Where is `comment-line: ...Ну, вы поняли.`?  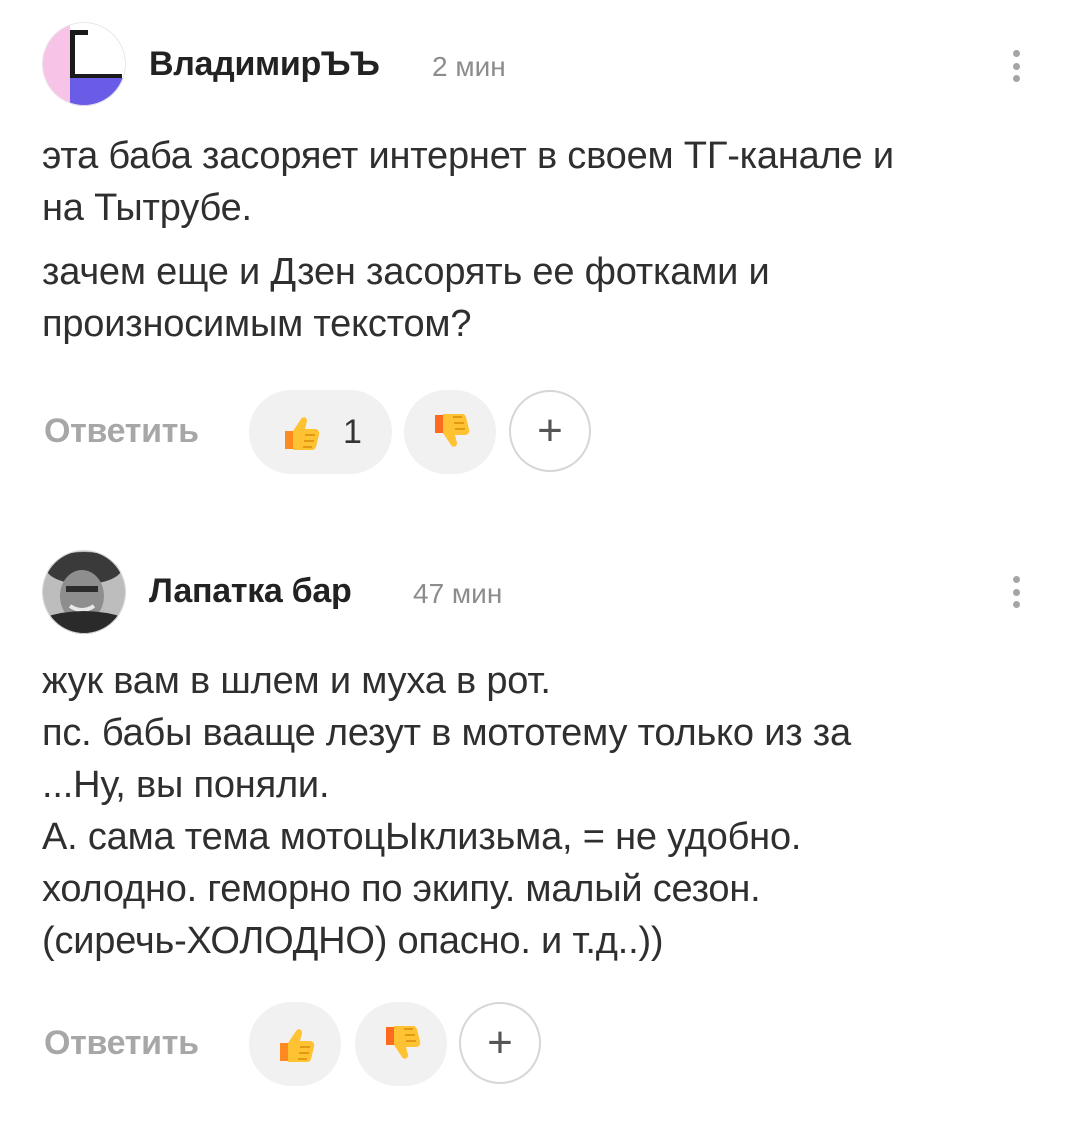 comment-line: ...Ну, вы поняли. is located at coordinates (186, 785).